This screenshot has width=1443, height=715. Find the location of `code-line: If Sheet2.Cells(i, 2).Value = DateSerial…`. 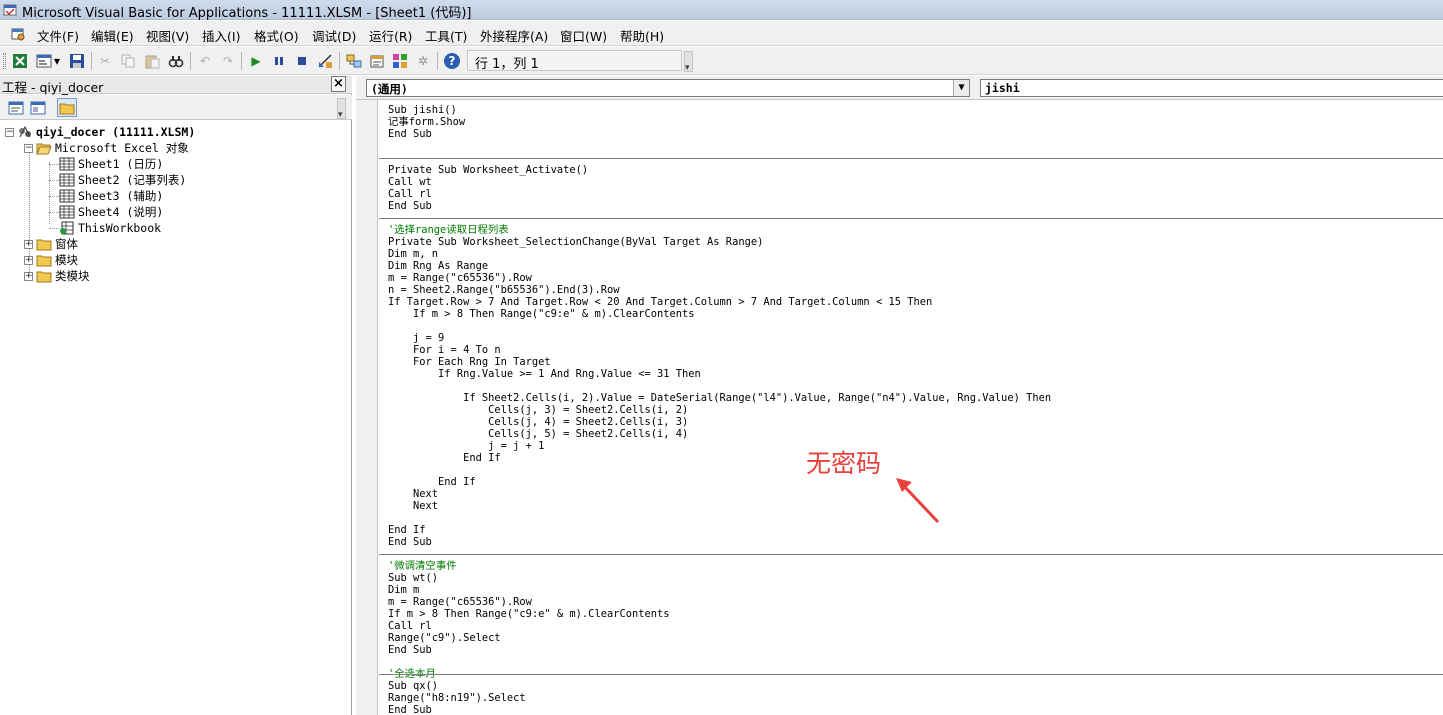

code-line: If Sheet2.Cells(i, 2).Value = DateSerial… is located at coordinates (719, 398).